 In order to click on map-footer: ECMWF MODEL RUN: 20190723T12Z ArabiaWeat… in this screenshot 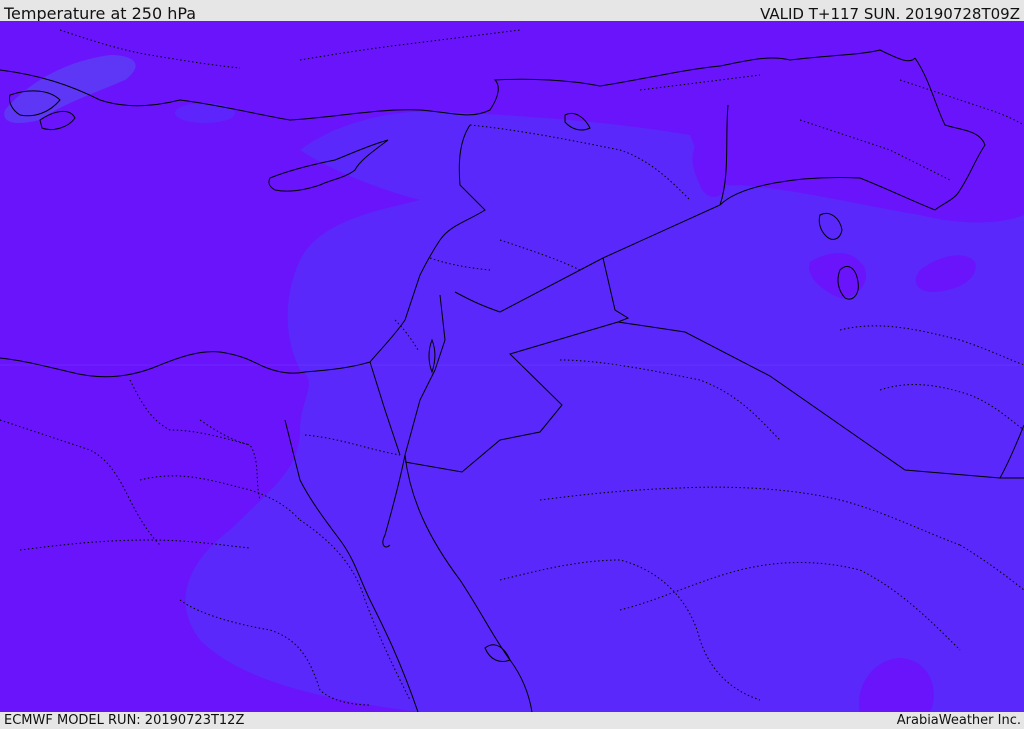, I will do `click(512, 720)`.